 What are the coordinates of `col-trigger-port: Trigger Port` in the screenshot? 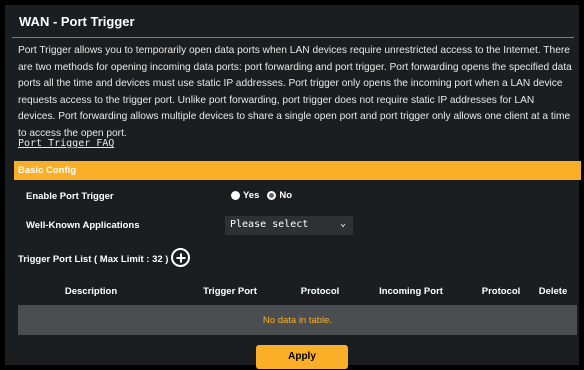 It's located at (230, 291).